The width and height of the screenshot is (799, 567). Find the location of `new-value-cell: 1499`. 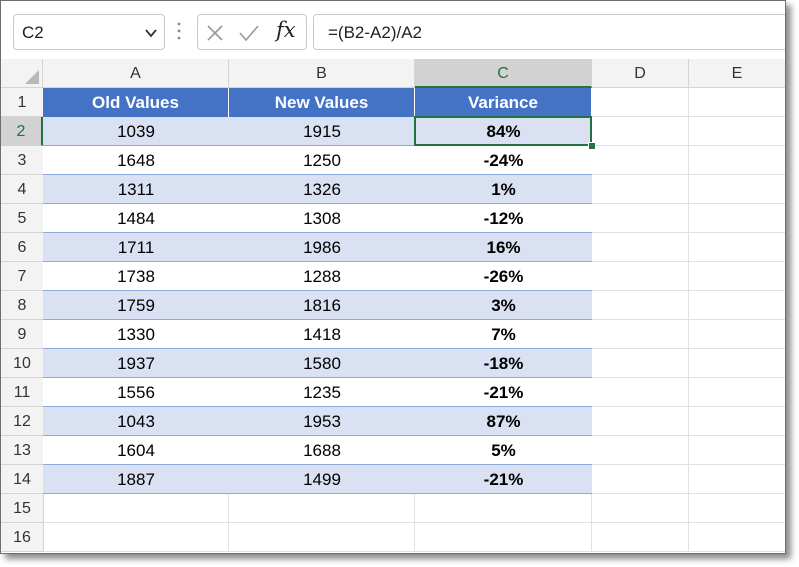

new-value-cell: 1499 is located at coordinates (322, 479).